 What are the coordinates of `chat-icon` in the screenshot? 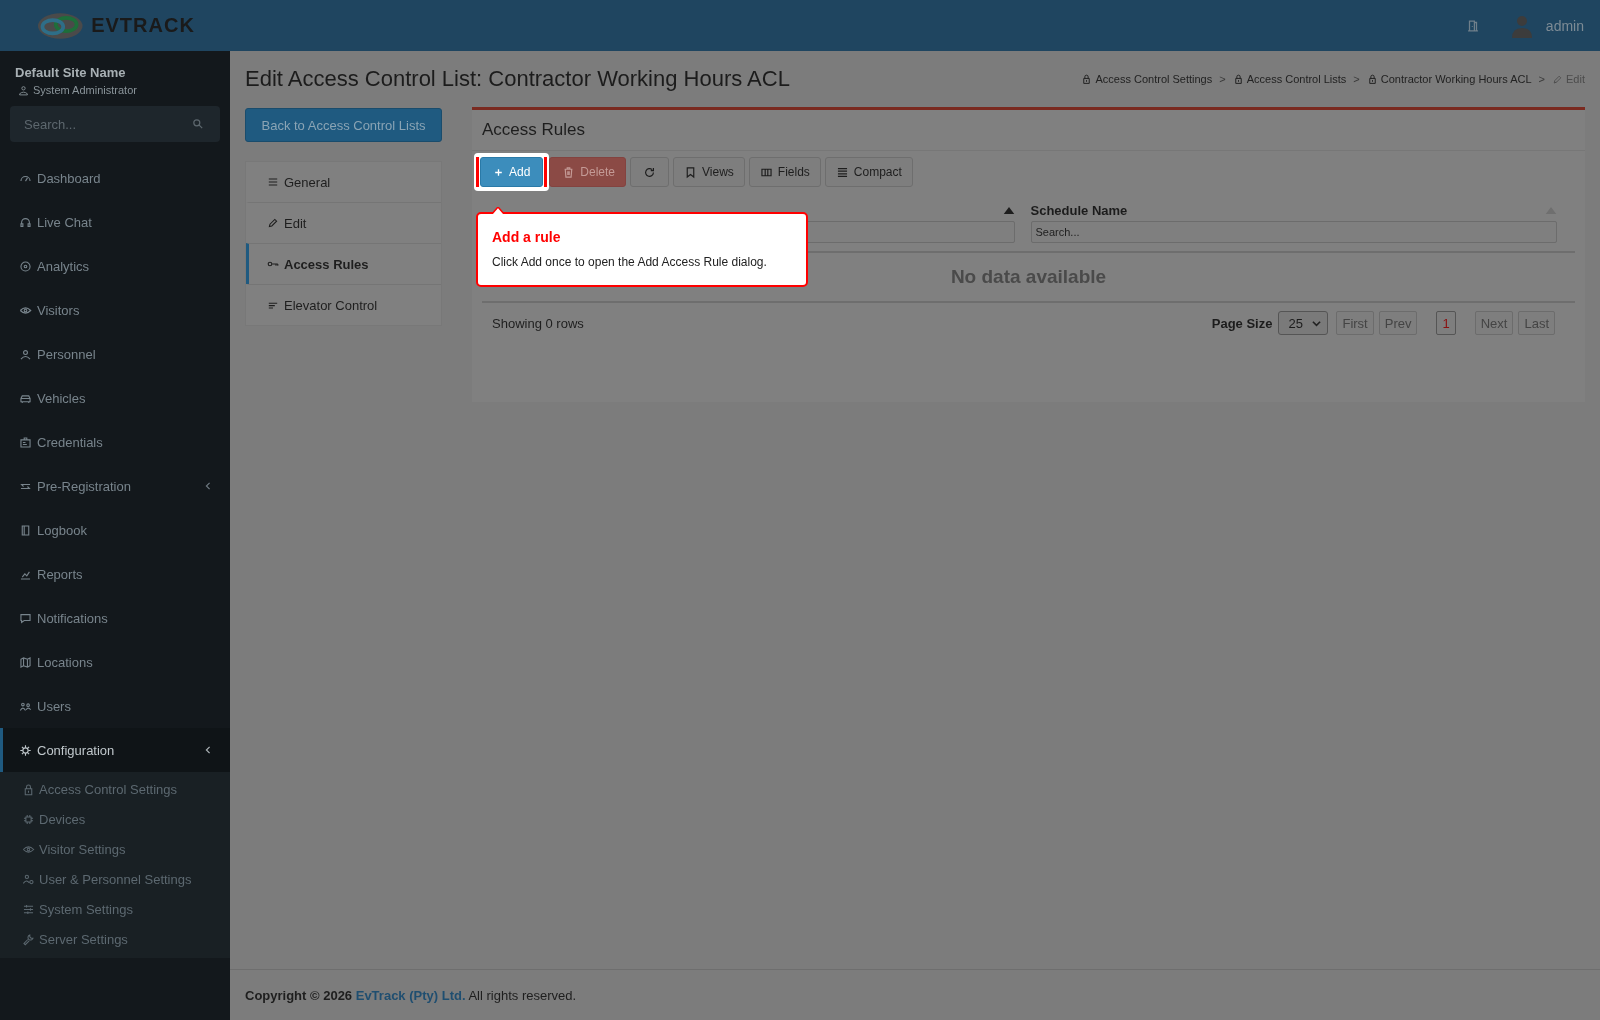 It's located at (25, 618).